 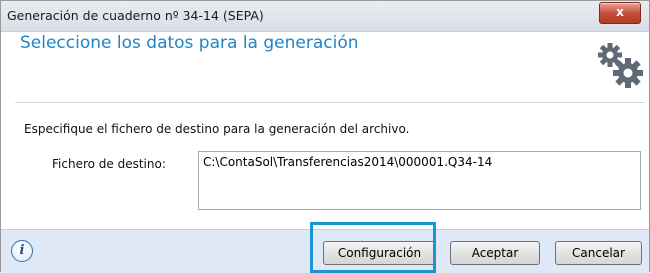 I want to click on accept-button: Aceptar, so click(x=495, y=253).